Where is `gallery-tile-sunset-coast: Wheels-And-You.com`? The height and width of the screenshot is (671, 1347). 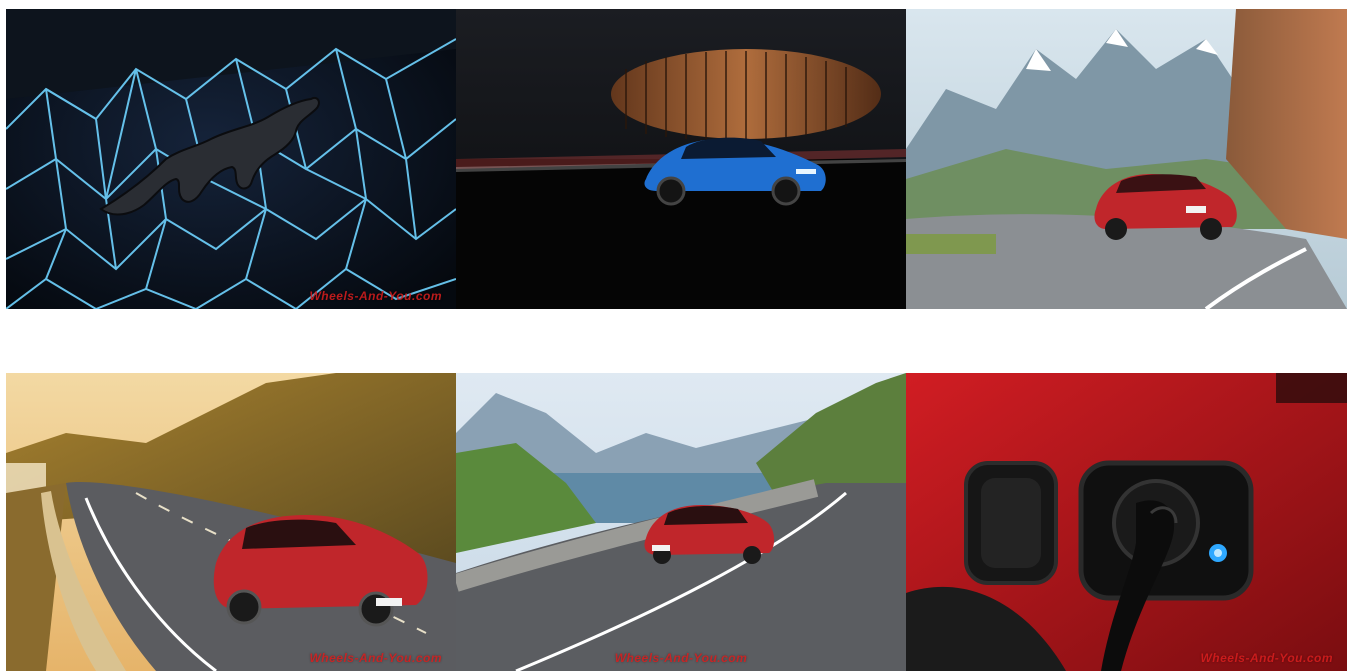 gallery-tile-sunset-coast: Wheels-And-You.com is located at coordinates (231, 522).